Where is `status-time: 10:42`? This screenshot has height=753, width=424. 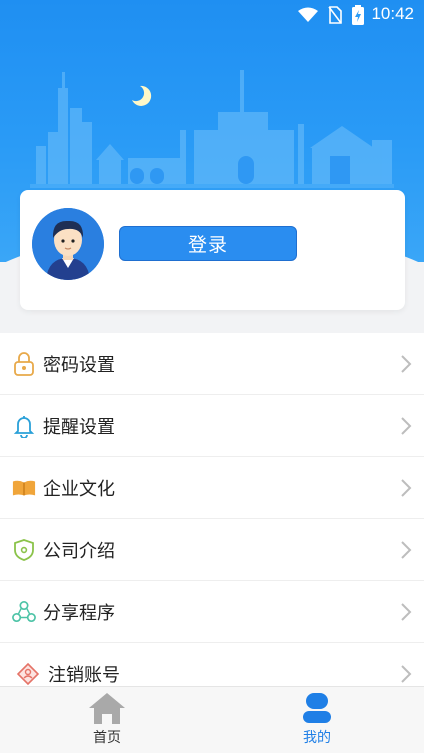
status-time: 10:42 is located at coordinates (392, 13).